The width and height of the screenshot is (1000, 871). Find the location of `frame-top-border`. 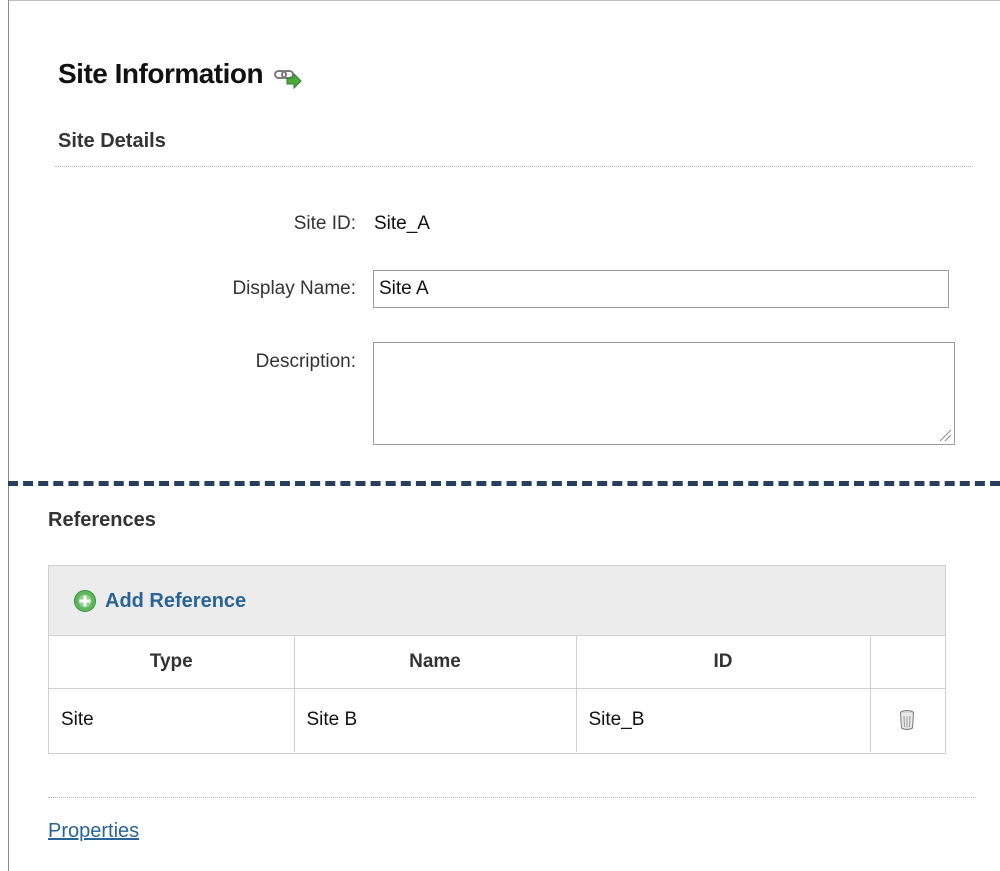

frame-top-border is located at coordinates (504, 0).